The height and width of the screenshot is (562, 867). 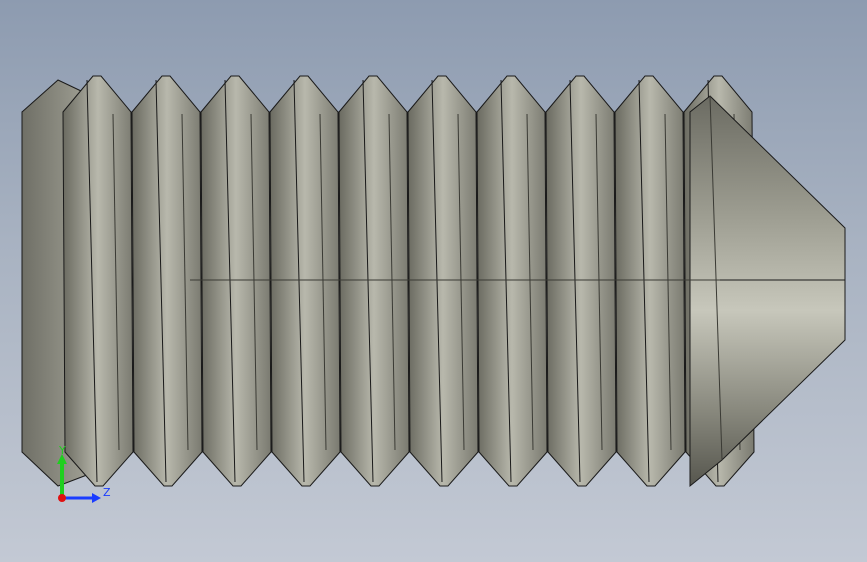 I want to click on cone-point, so click(x=767, y=291).